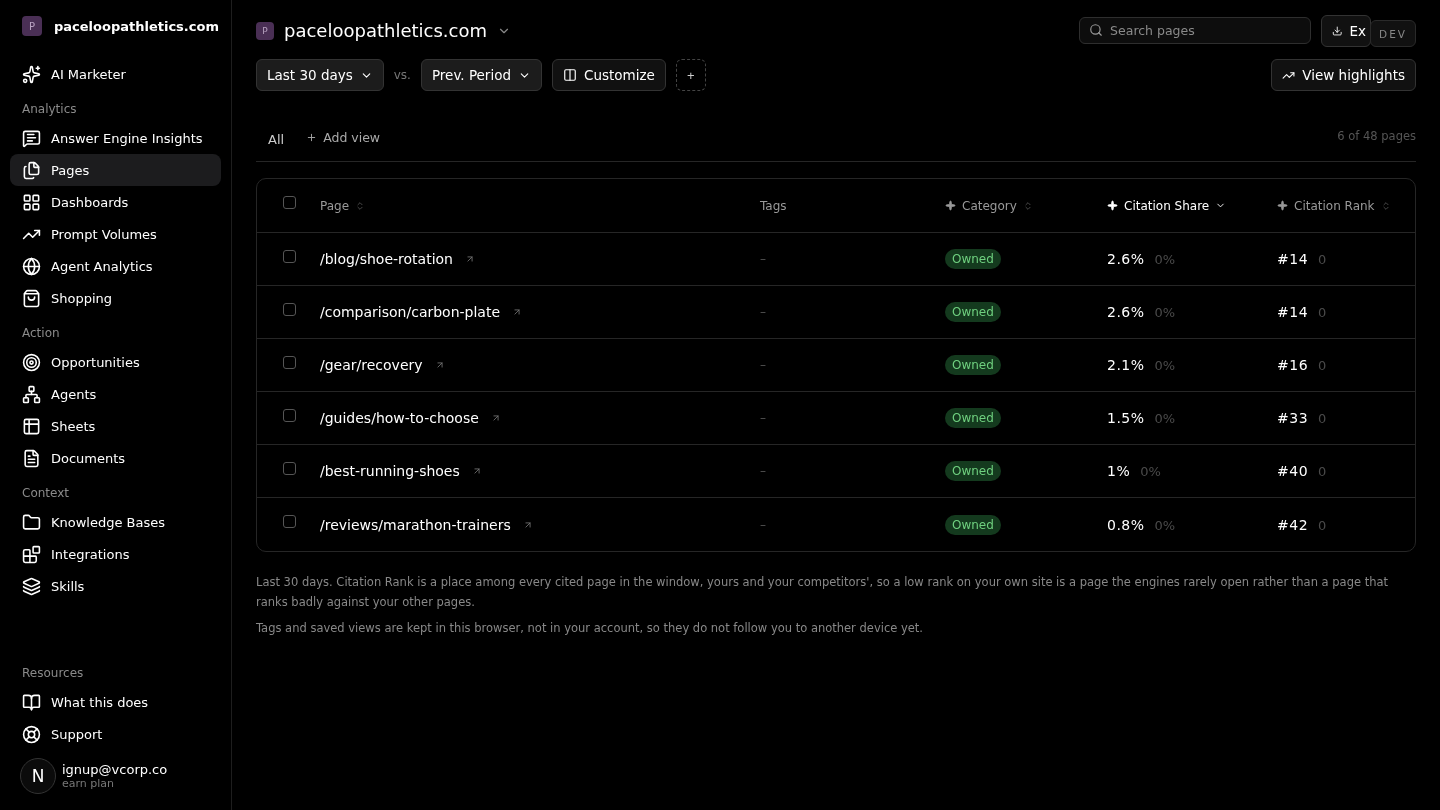  Describe the element at coordinates (45, 493) in the screenshot. I see `section-title: Context` at that location.